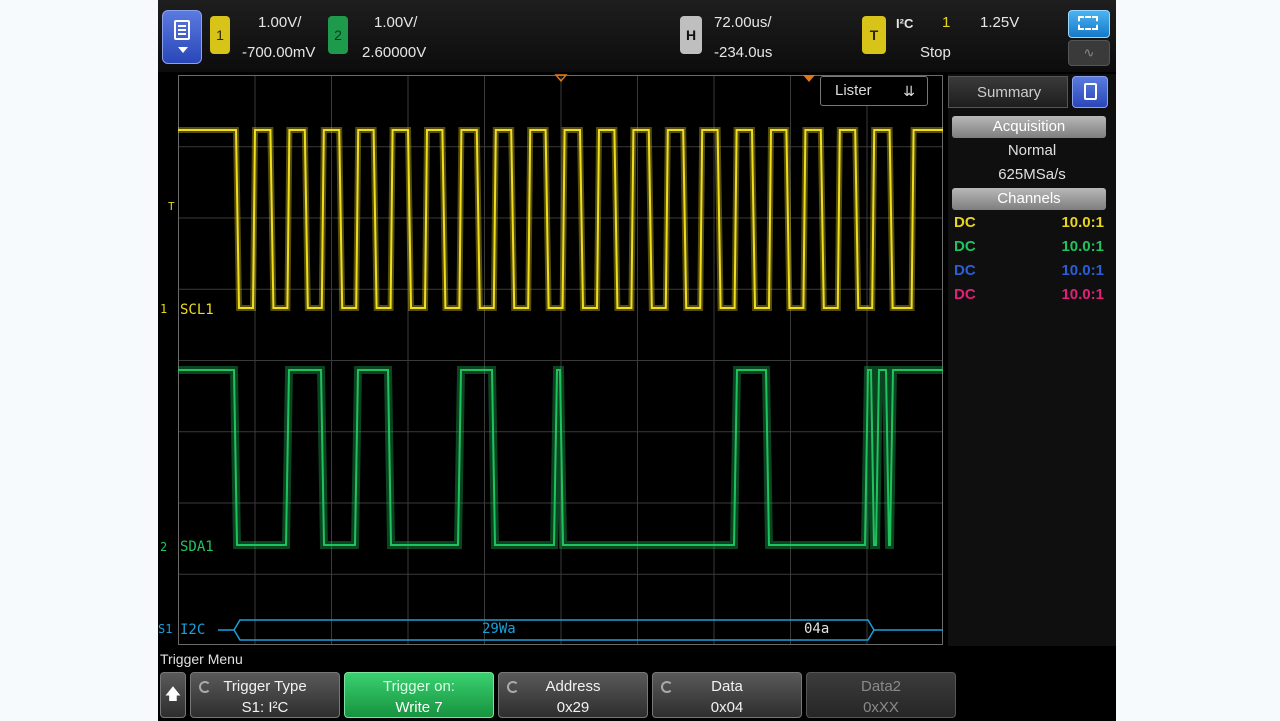 This screenshot has width=1280, height=721. Describe the element at coordinates (164, 309) in the screenshot. I see `scl-ground-marker: 1` at that location.